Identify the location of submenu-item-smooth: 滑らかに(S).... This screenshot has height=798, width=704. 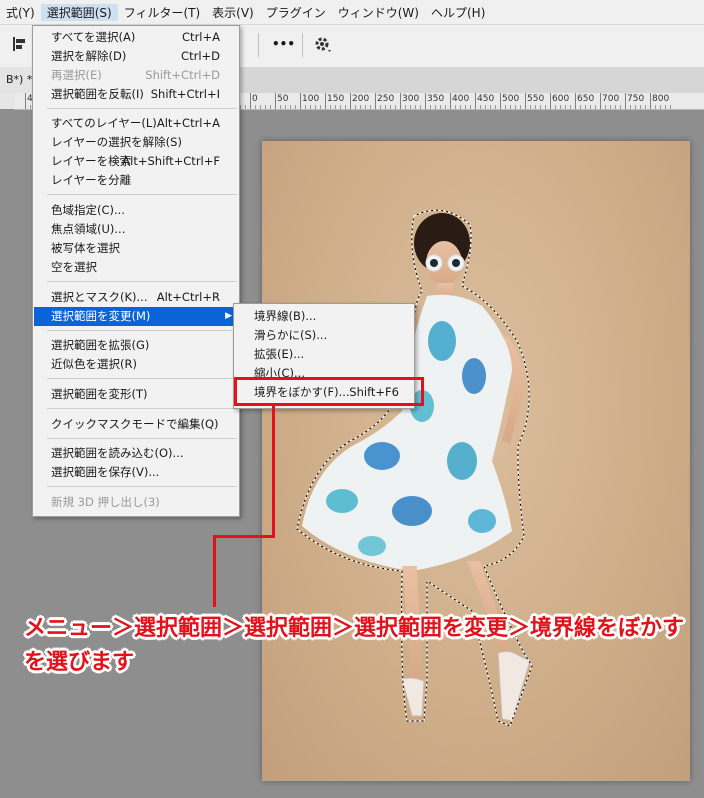
(324, 335).